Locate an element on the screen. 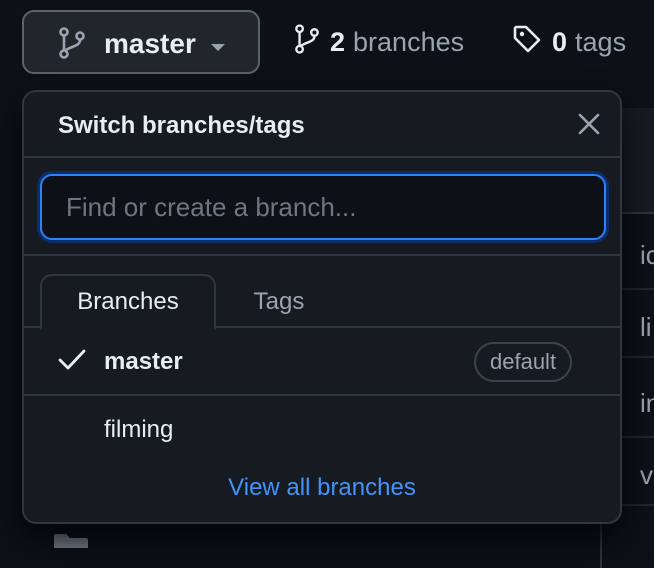  branch-search-input is located at coordinates (323, 207).